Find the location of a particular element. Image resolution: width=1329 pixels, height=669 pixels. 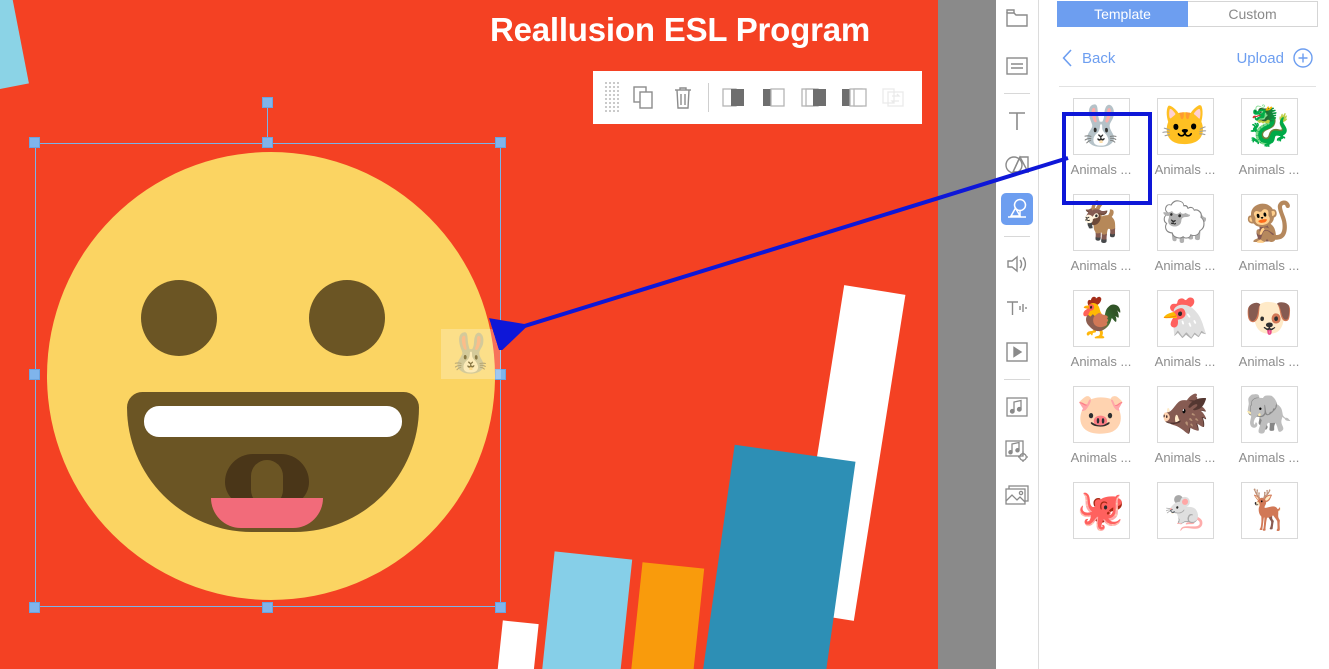

decorative-shape-white-small is located at coordinates (515, 644).